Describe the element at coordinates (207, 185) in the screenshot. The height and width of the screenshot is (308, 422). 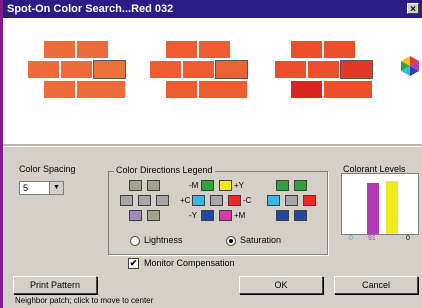
I see `legend-swatch-green` at that location.